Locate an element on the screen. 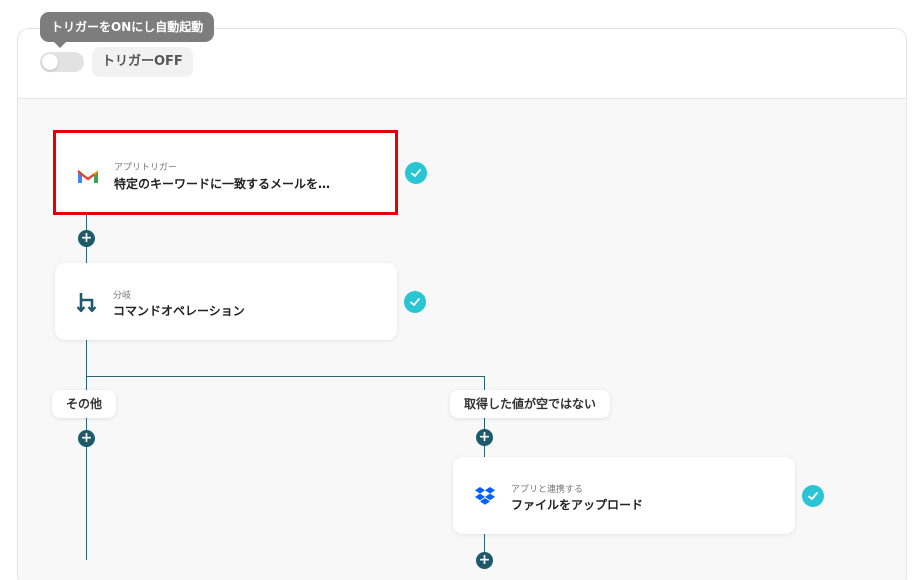 The image size is (917, 580). dropbox-icon is located at coordinates (485, 496).